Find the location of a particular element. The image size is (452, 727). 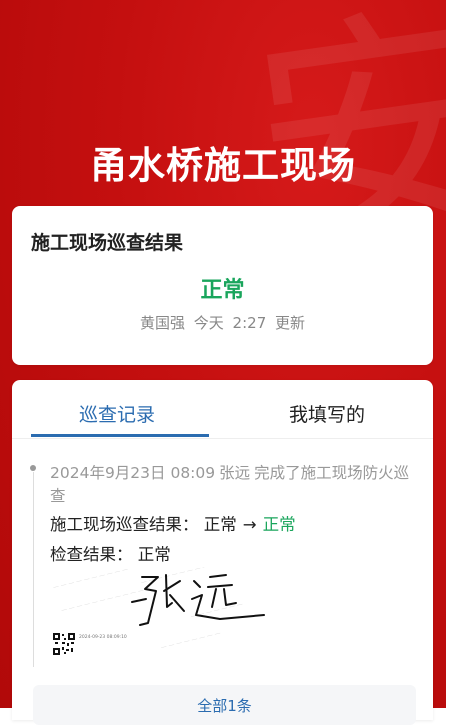

page-title: 甬水桥施工现场 is located at coordinates (223, 165).